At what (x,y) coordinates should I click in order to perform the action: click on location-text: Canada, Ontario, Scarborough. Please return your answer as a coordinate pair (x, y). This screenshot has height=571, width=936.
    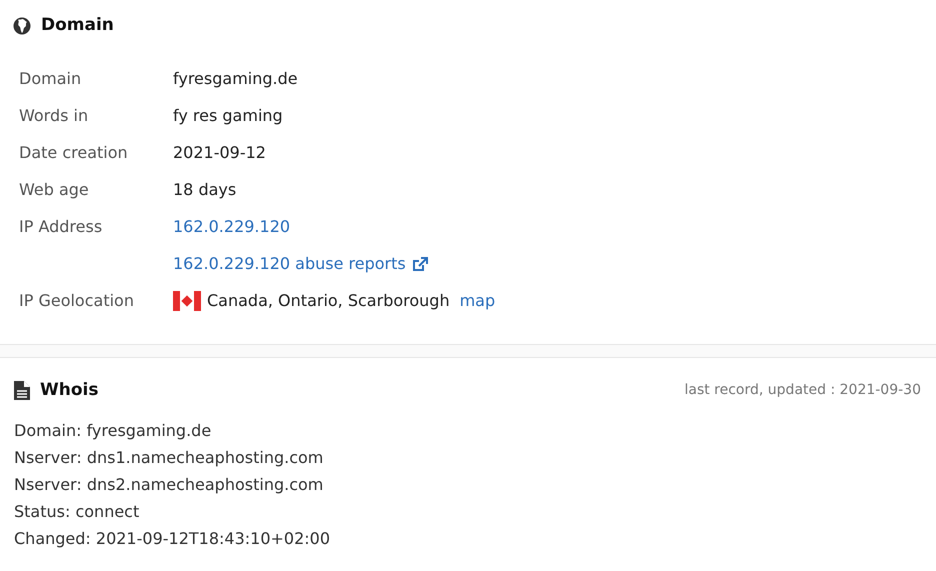
    Looking at the image, I should click on (328, 301).